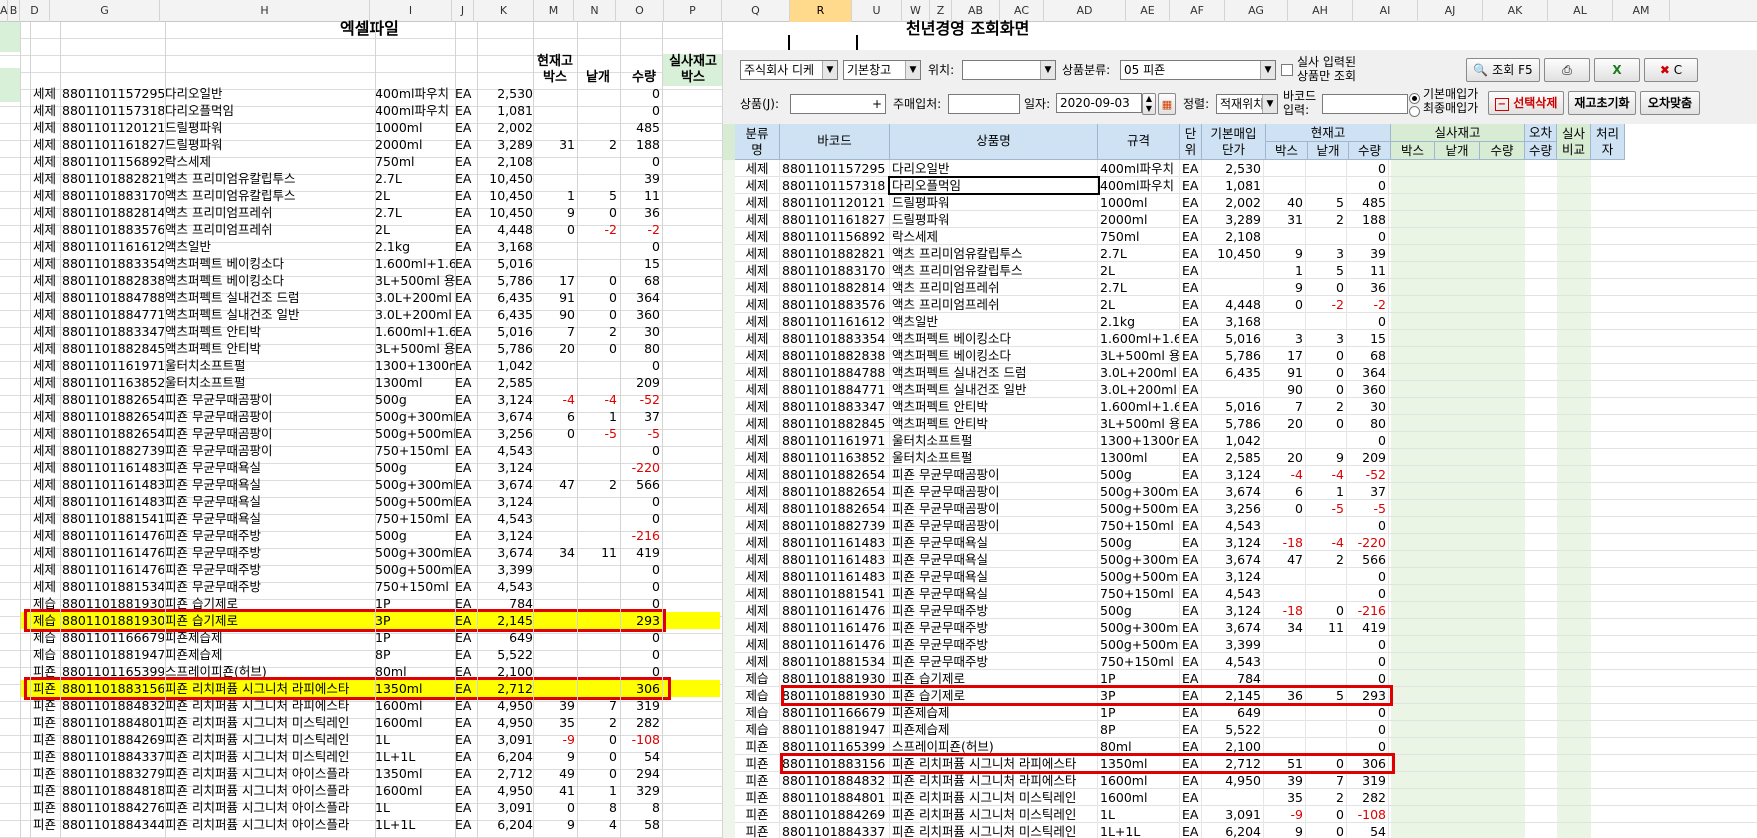 This screenshot has width=1757, height=838. Describe the element at coordinates (1233, 712) in the screenshot. I see `grid-cell: 649` at that location.